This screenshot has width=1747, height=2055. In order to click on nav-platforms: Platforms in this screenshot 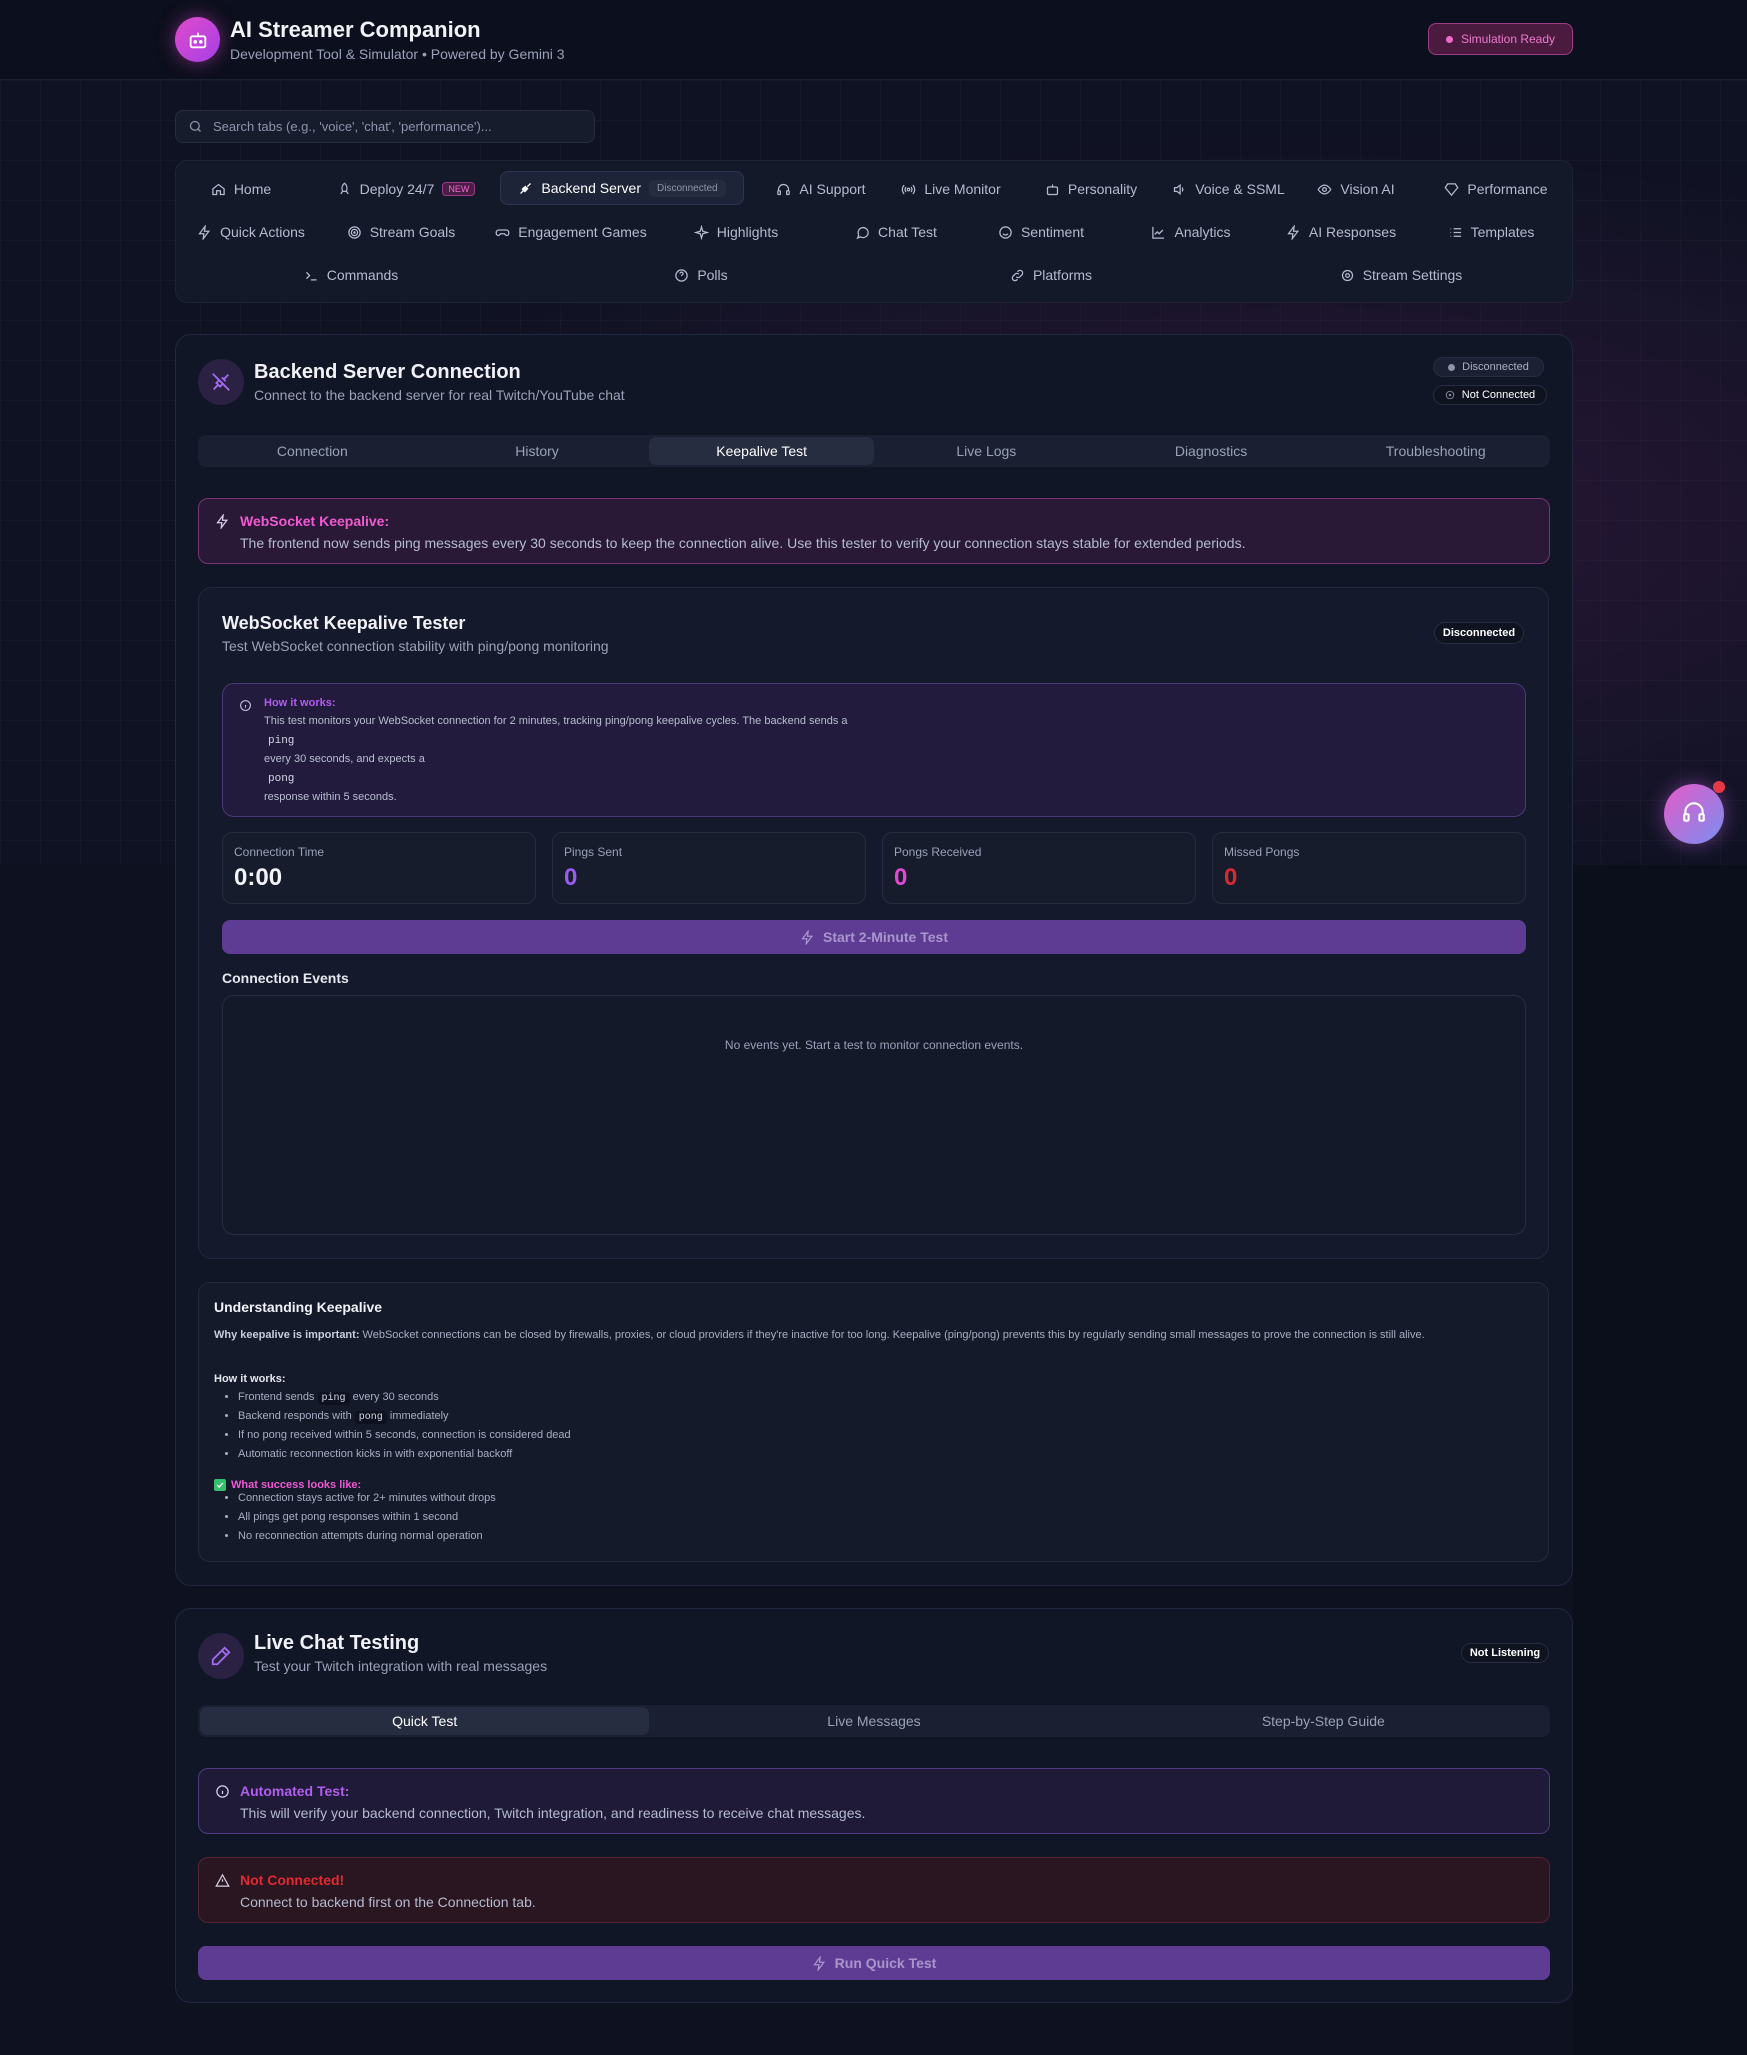, I will do `click(1051, 275)`.